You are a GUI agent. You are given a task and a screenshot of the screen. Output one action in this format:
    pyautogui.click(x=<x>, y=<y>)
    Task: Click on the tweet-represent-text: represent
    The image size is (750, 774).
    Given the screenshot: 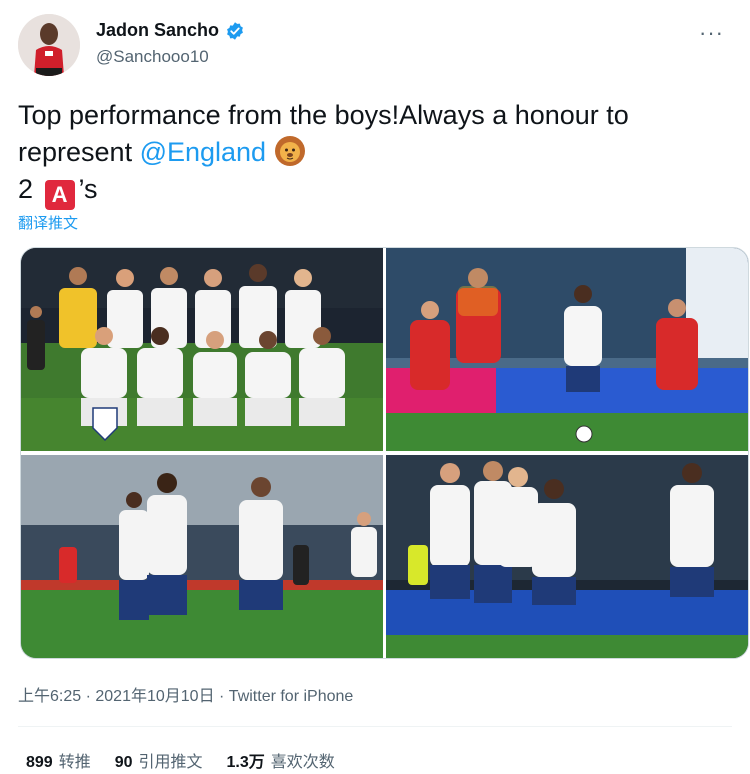 What is the action you would take?
    pyautogui.click(x=79, y=152)
    